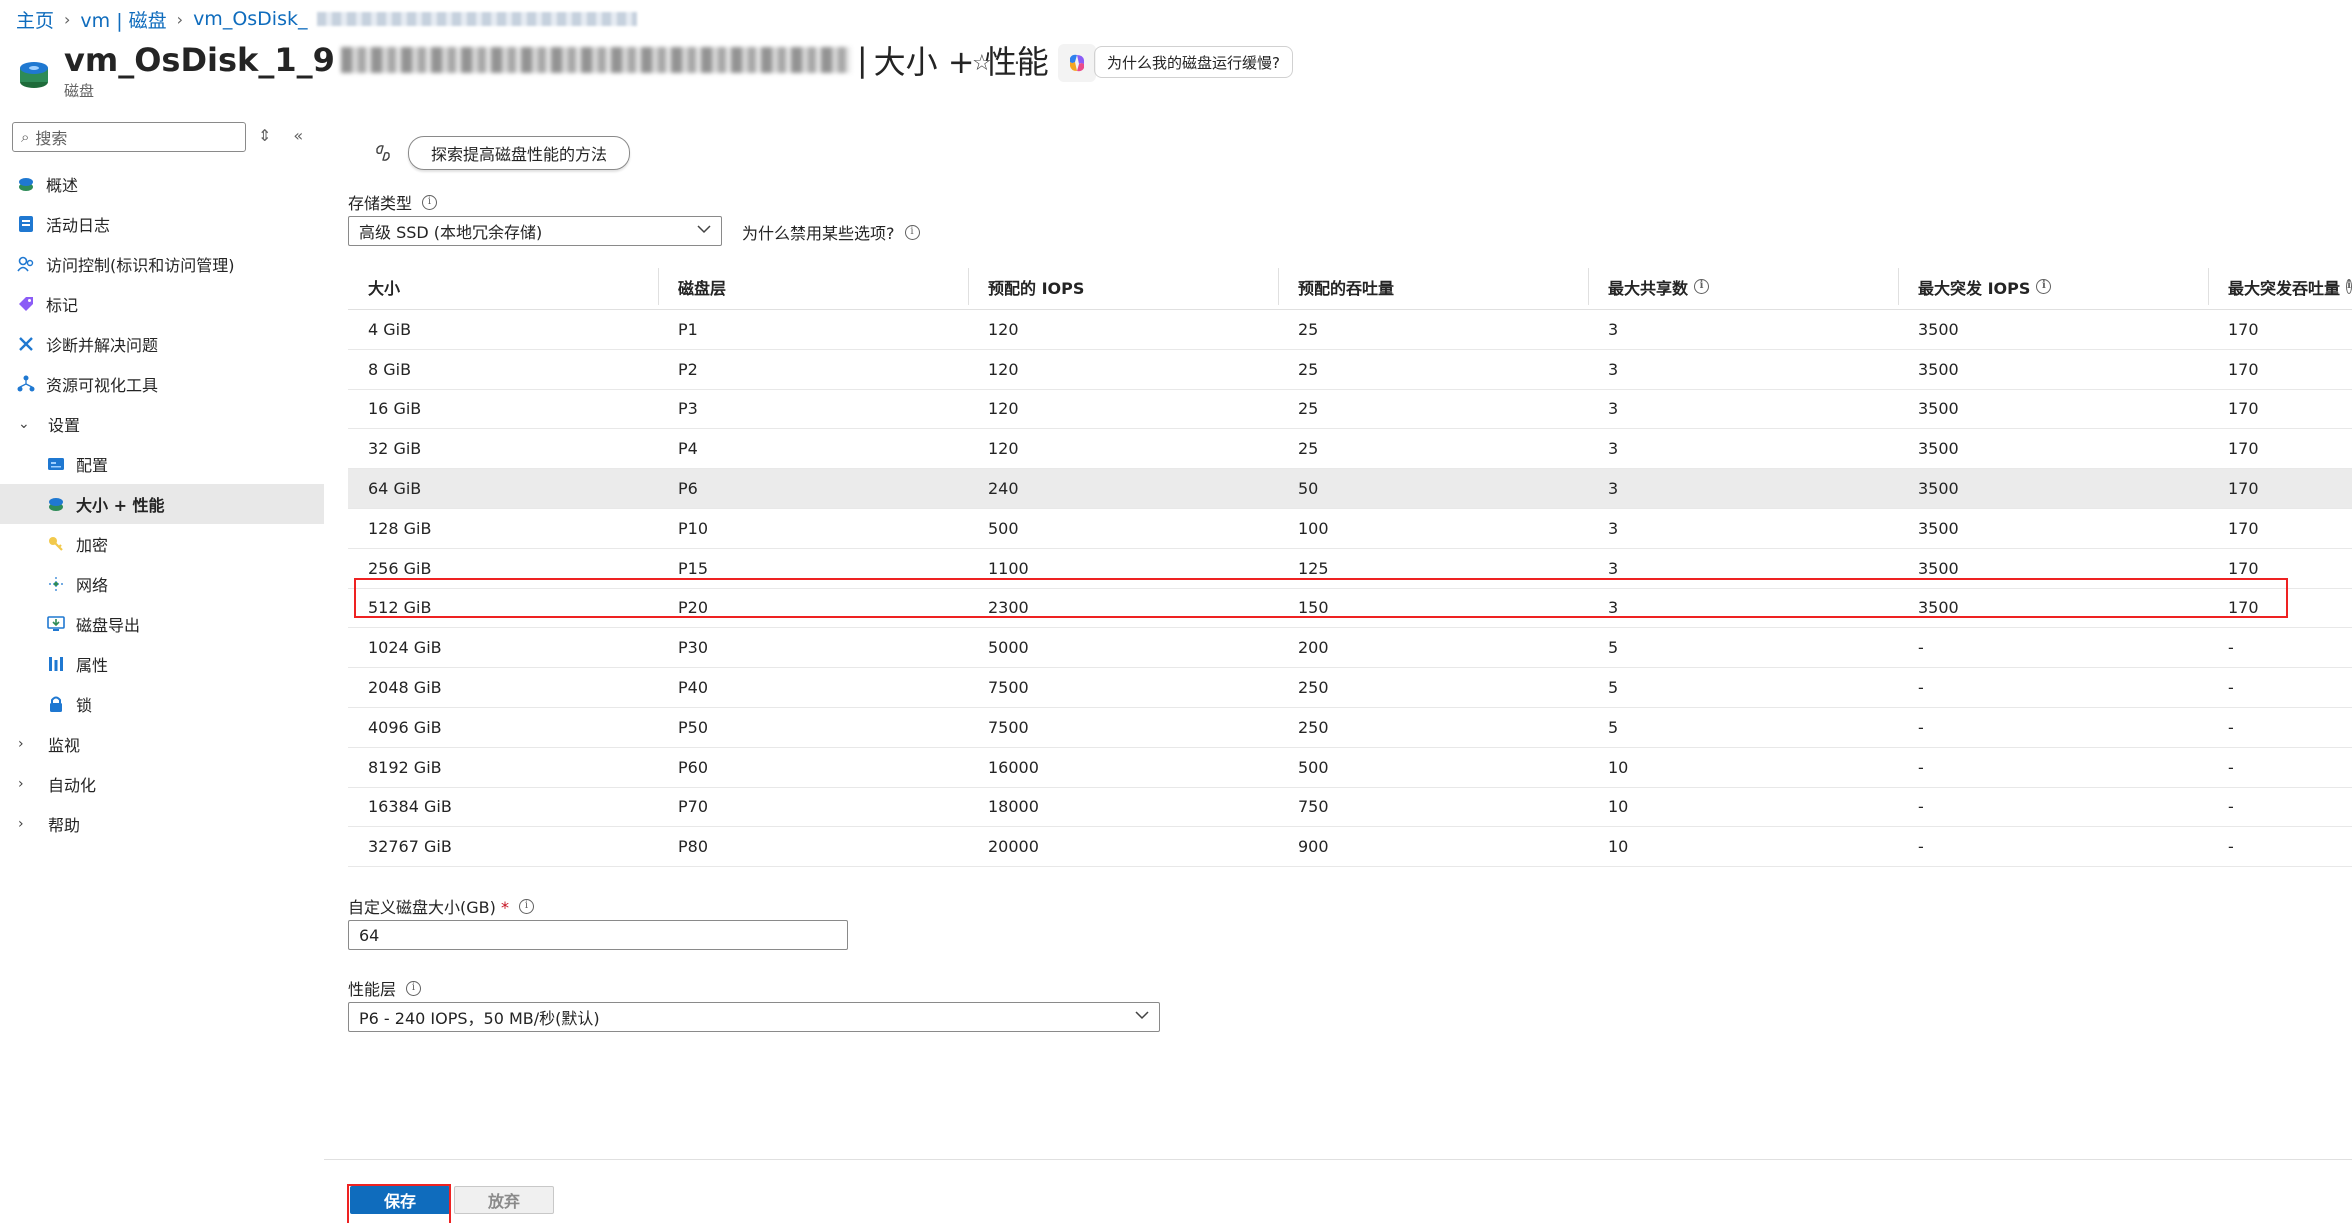 This screenshot has width=2352, height=1223. What do you see at coordinates (1350, 847) in the screenshot?
I see `table-row: 32767 GiB P80 20000 900 10 - -` at bounding box center [1350, 847].